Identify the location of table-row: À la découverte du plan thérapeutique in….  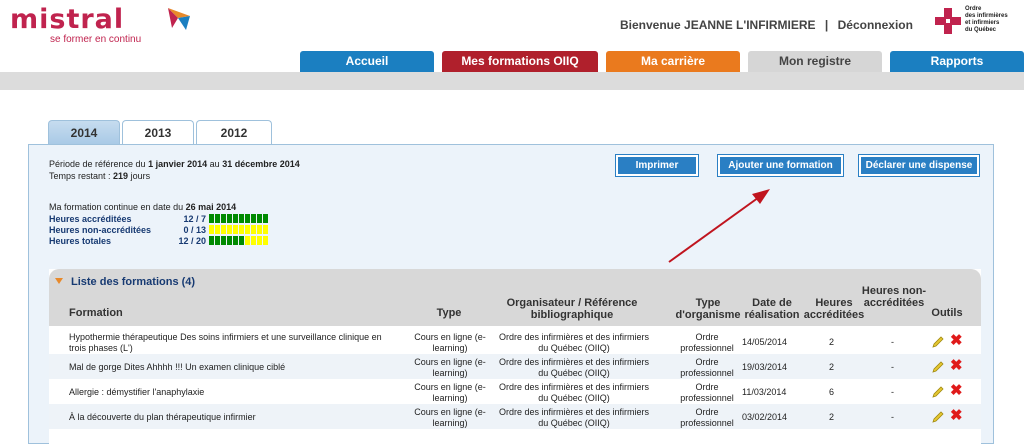
(515, 416).